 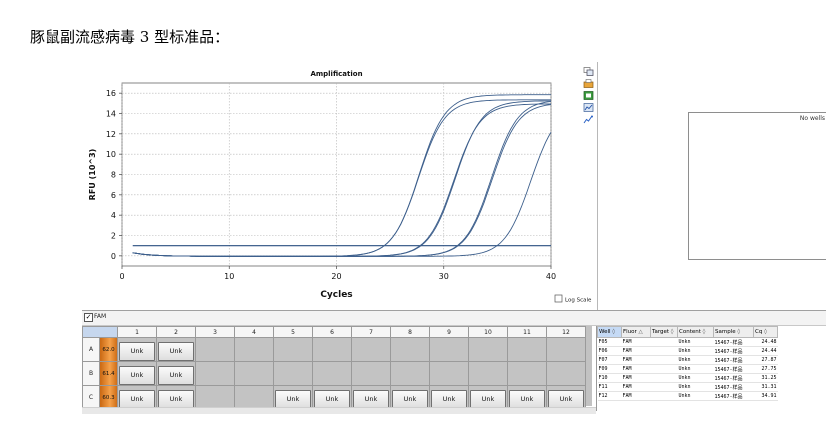 What do you see at coordinates (765, 351) in the screenshot?
I see `table-cell: 24.44` at bounding box center [765, 351].